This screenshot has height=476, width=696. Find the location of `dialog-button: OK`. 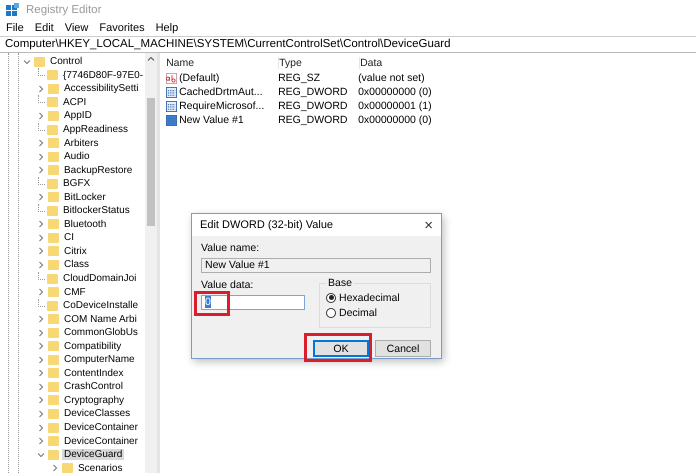

dialog-button: OK is located at coordinates (341, 348).